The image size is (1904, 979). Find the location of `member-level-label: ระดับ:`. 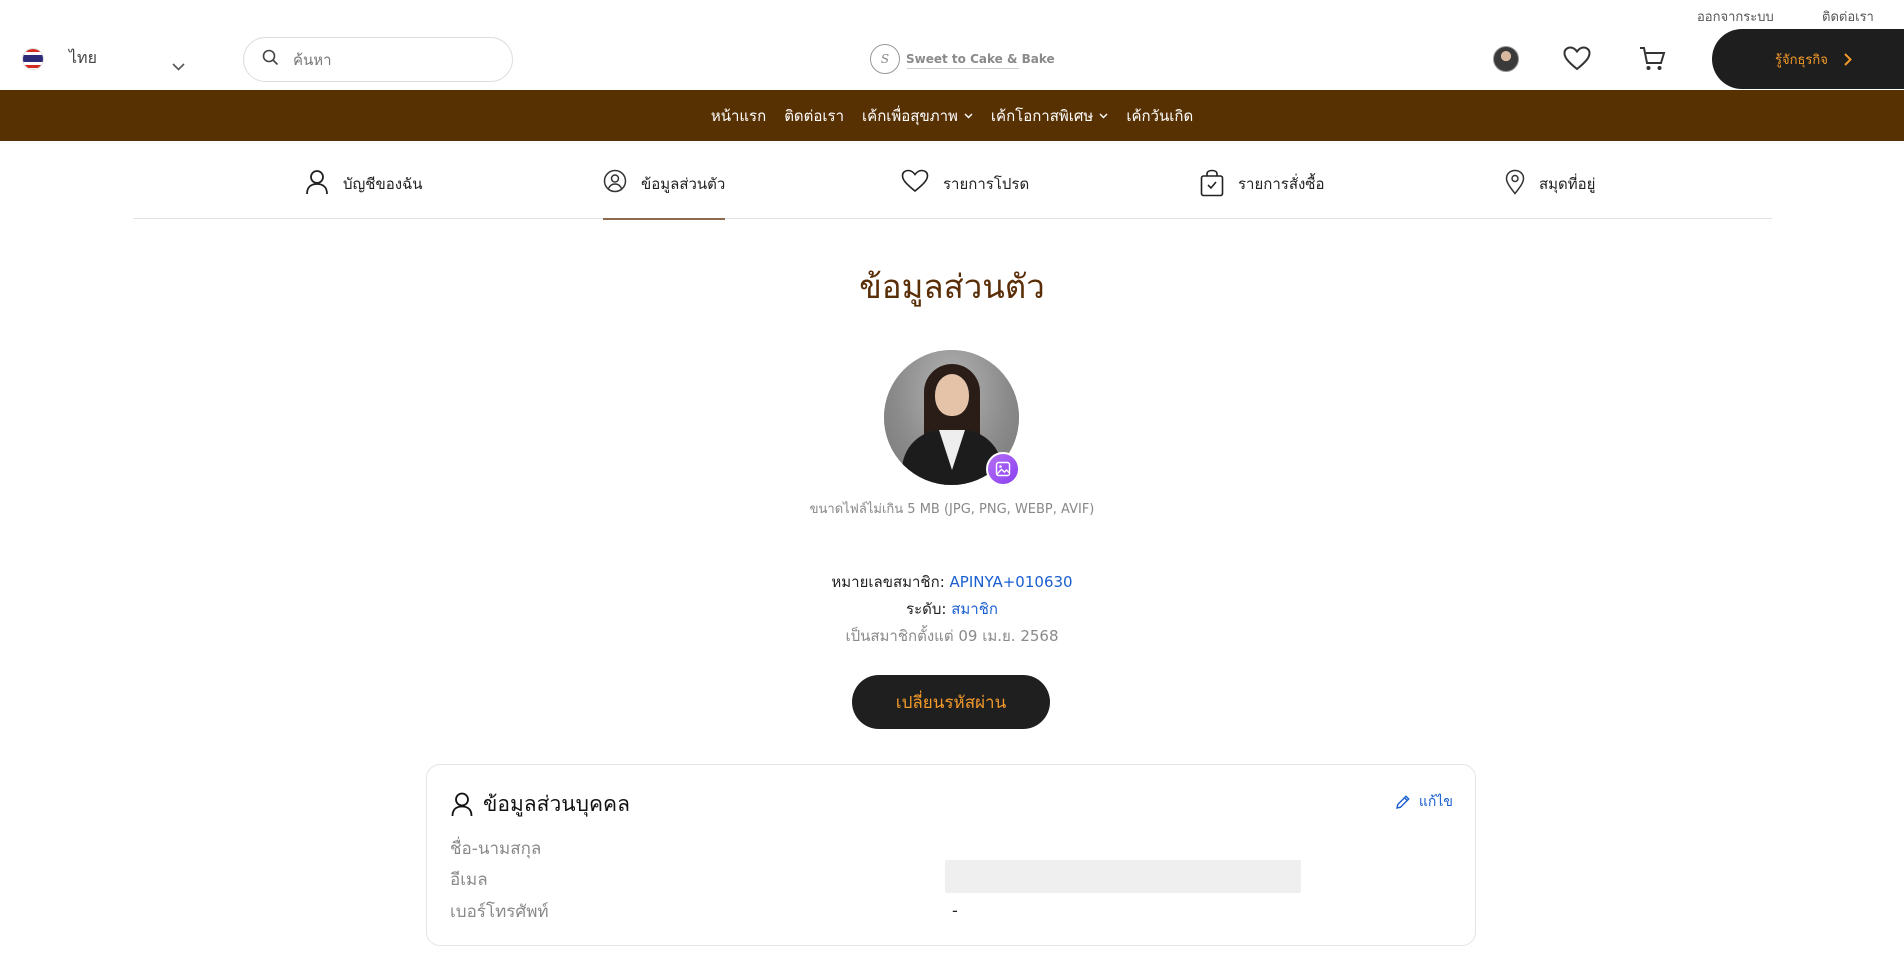

member-level-label: ระดับ: is located at coordinates (926, 609).